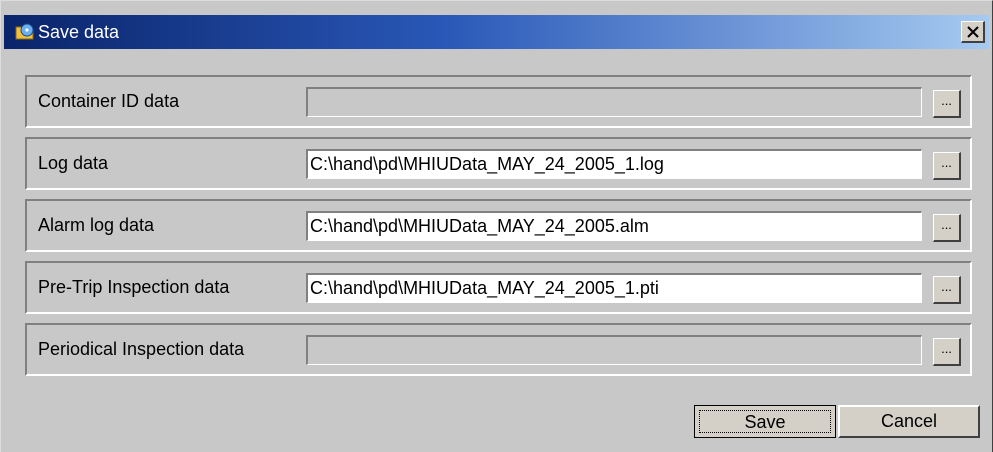 The image size is (993, 452). I want to click on cancel-button: Cancel, so click(909, 421).